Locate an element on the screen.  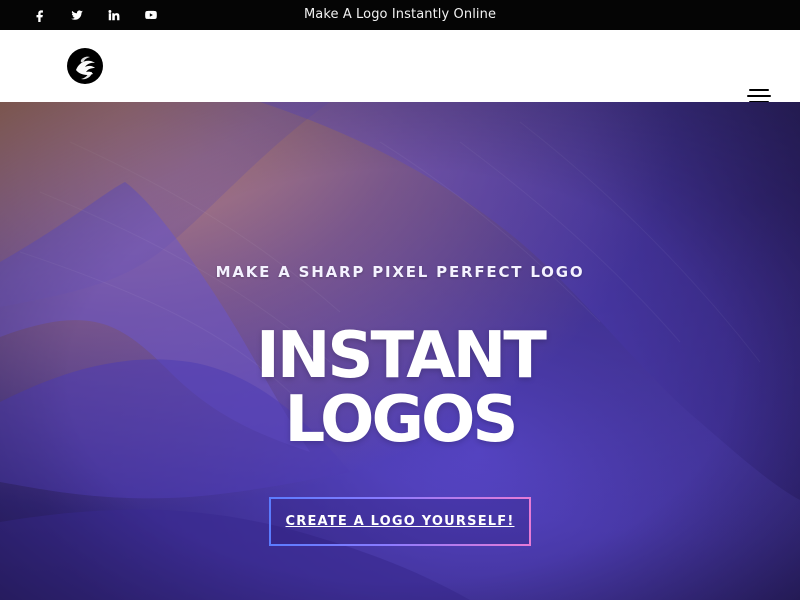
site-header is located at coordinates (400, 66).